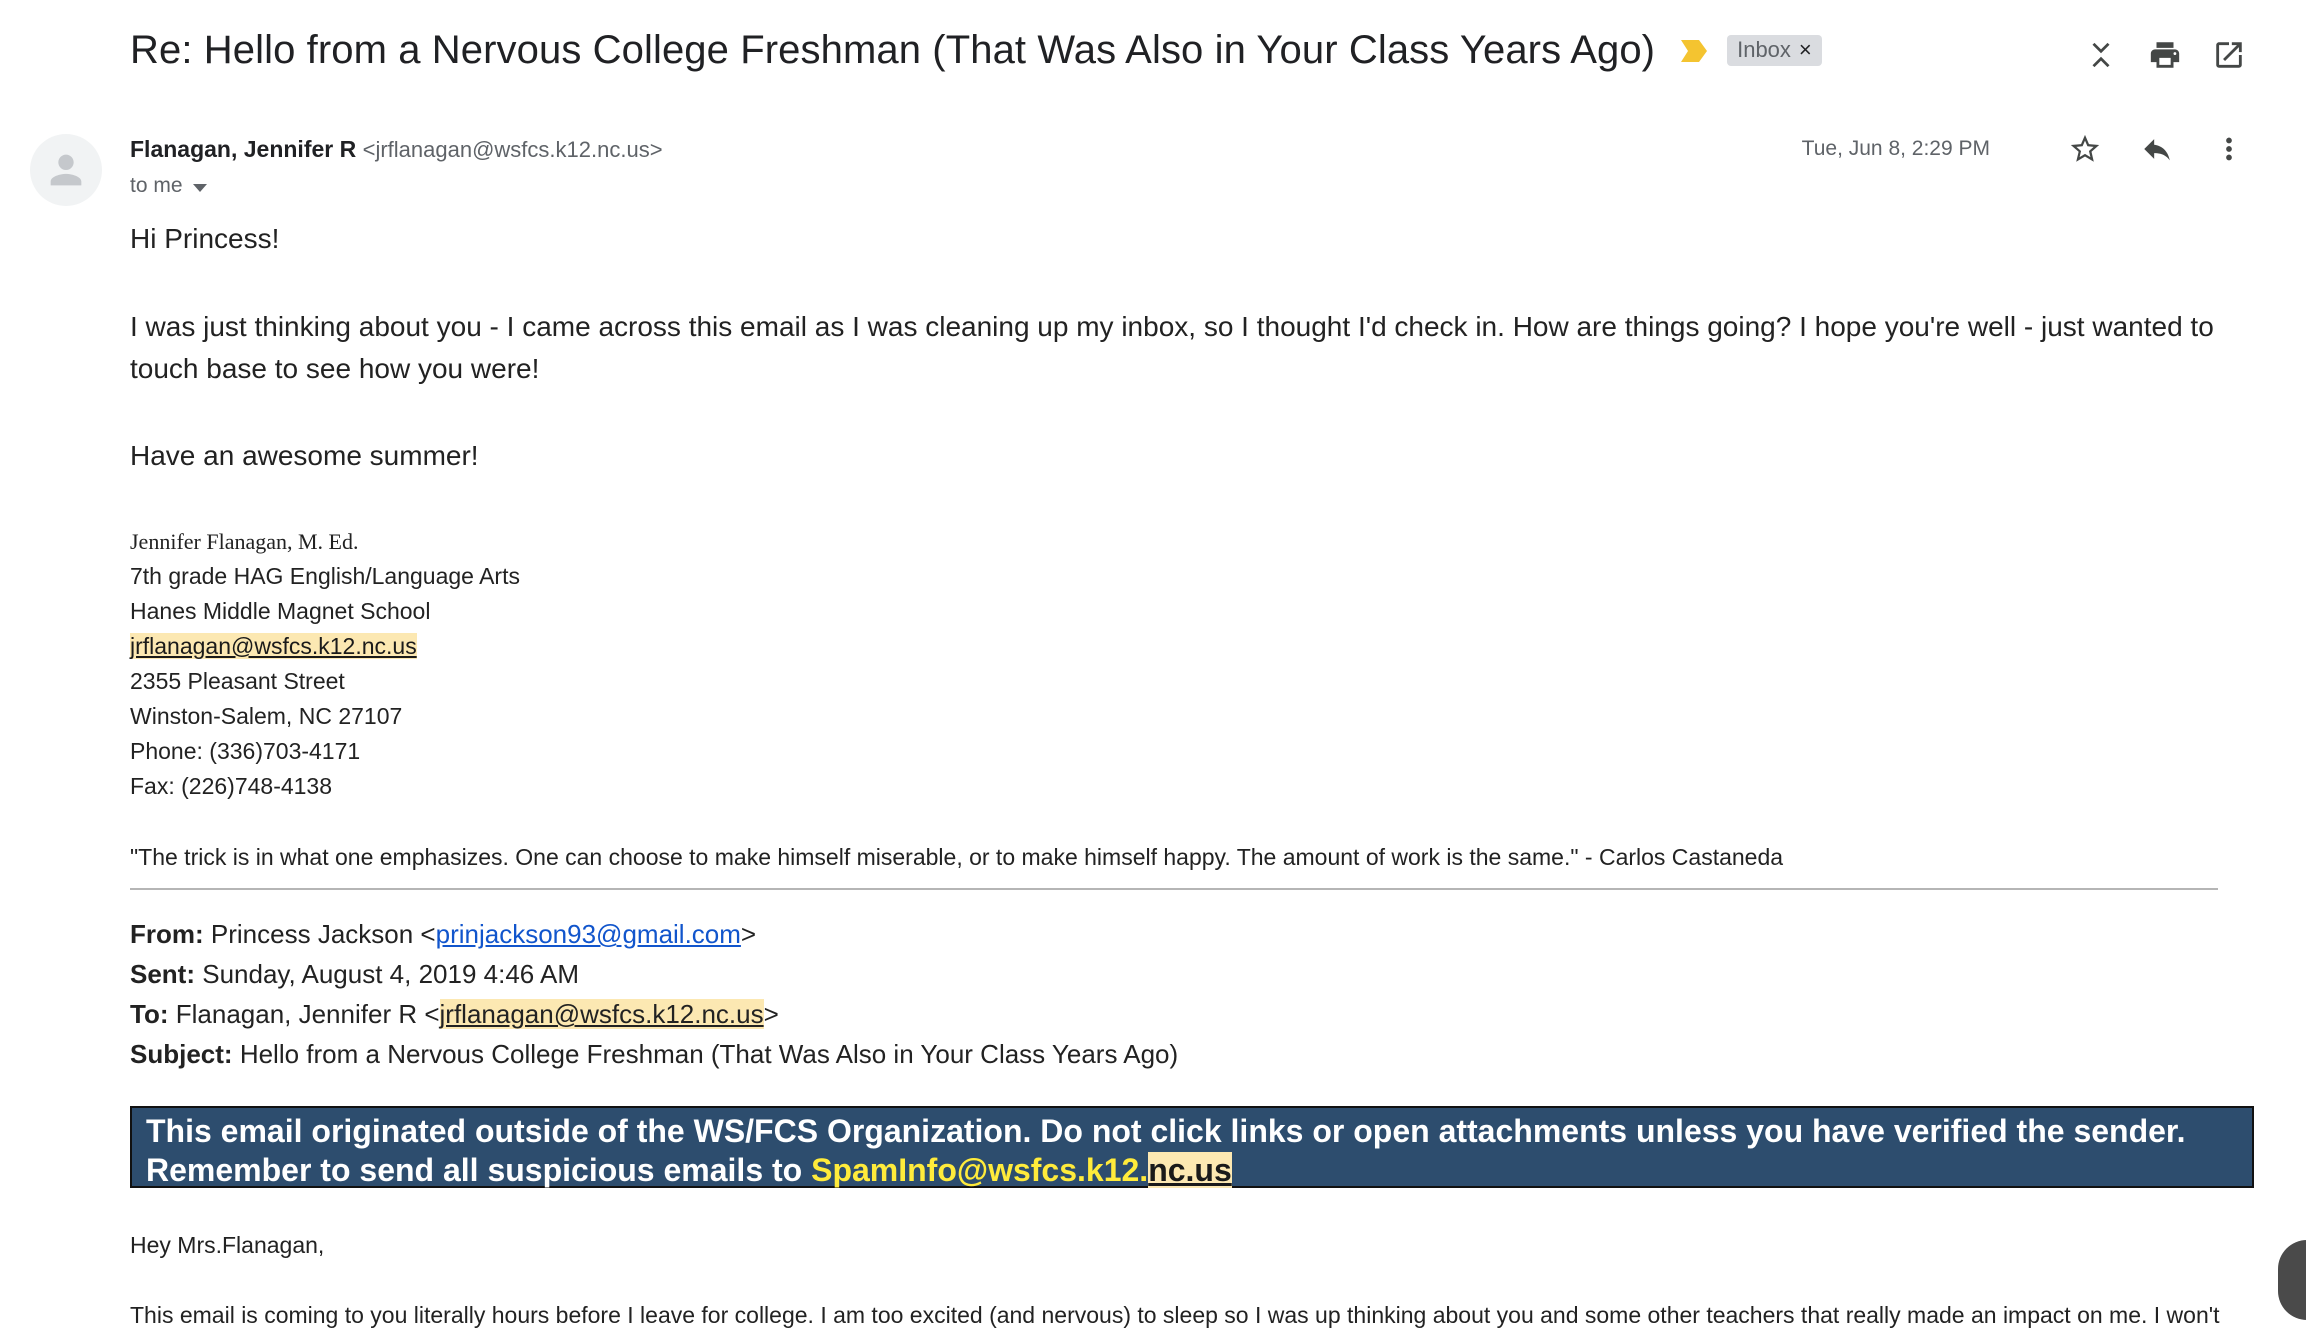 This screenshot has height=1329, width=2306. What do you see at coordinates (244, 541) in the screenshot?
I see `signature-name: Jennifer Flanagan, M. Ed.` at bounding box center [244, 541].